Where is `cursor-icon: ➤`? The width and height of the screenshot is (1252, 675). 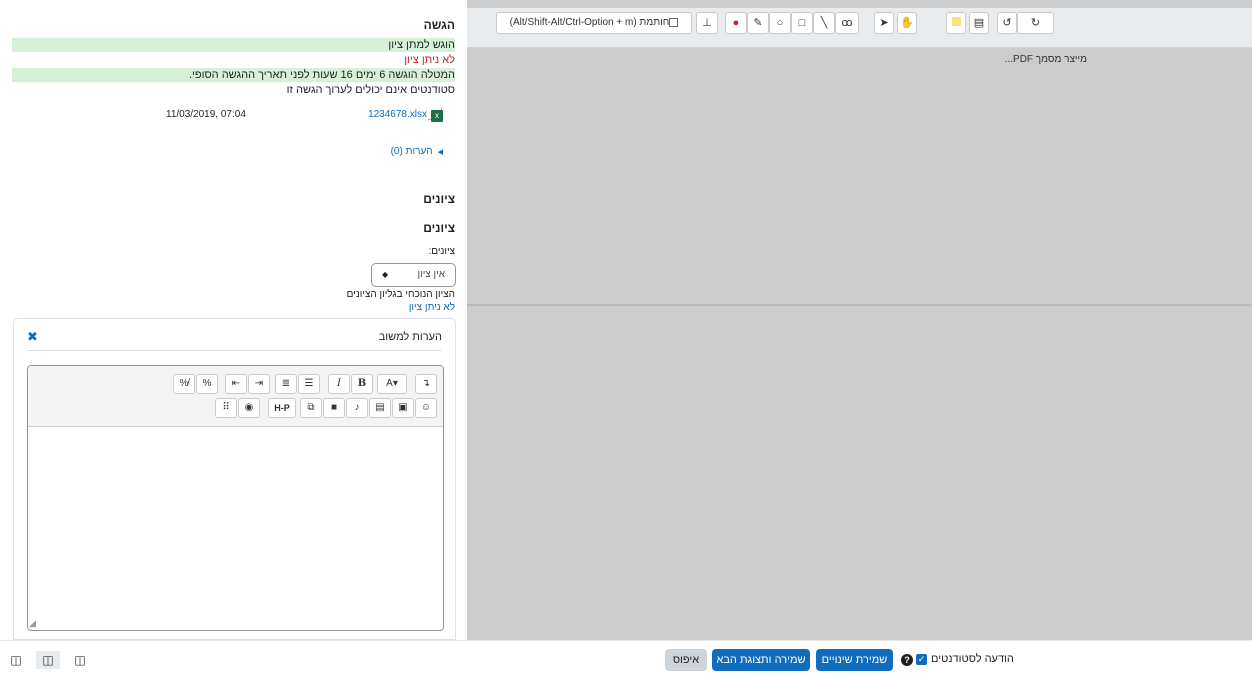
cursor-icon: ➤ is located at coordinates (884, 23).